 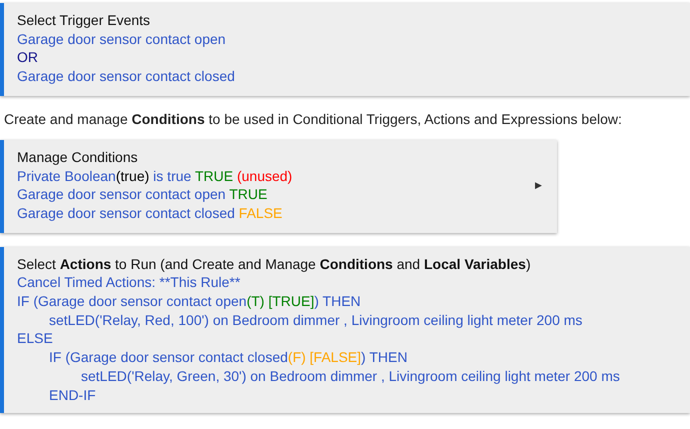 What do you see at coordinates (122, 39) in the screenshot?
I see `trigger-line: Garage door sensor contact open` at bounding box center [122, 39].